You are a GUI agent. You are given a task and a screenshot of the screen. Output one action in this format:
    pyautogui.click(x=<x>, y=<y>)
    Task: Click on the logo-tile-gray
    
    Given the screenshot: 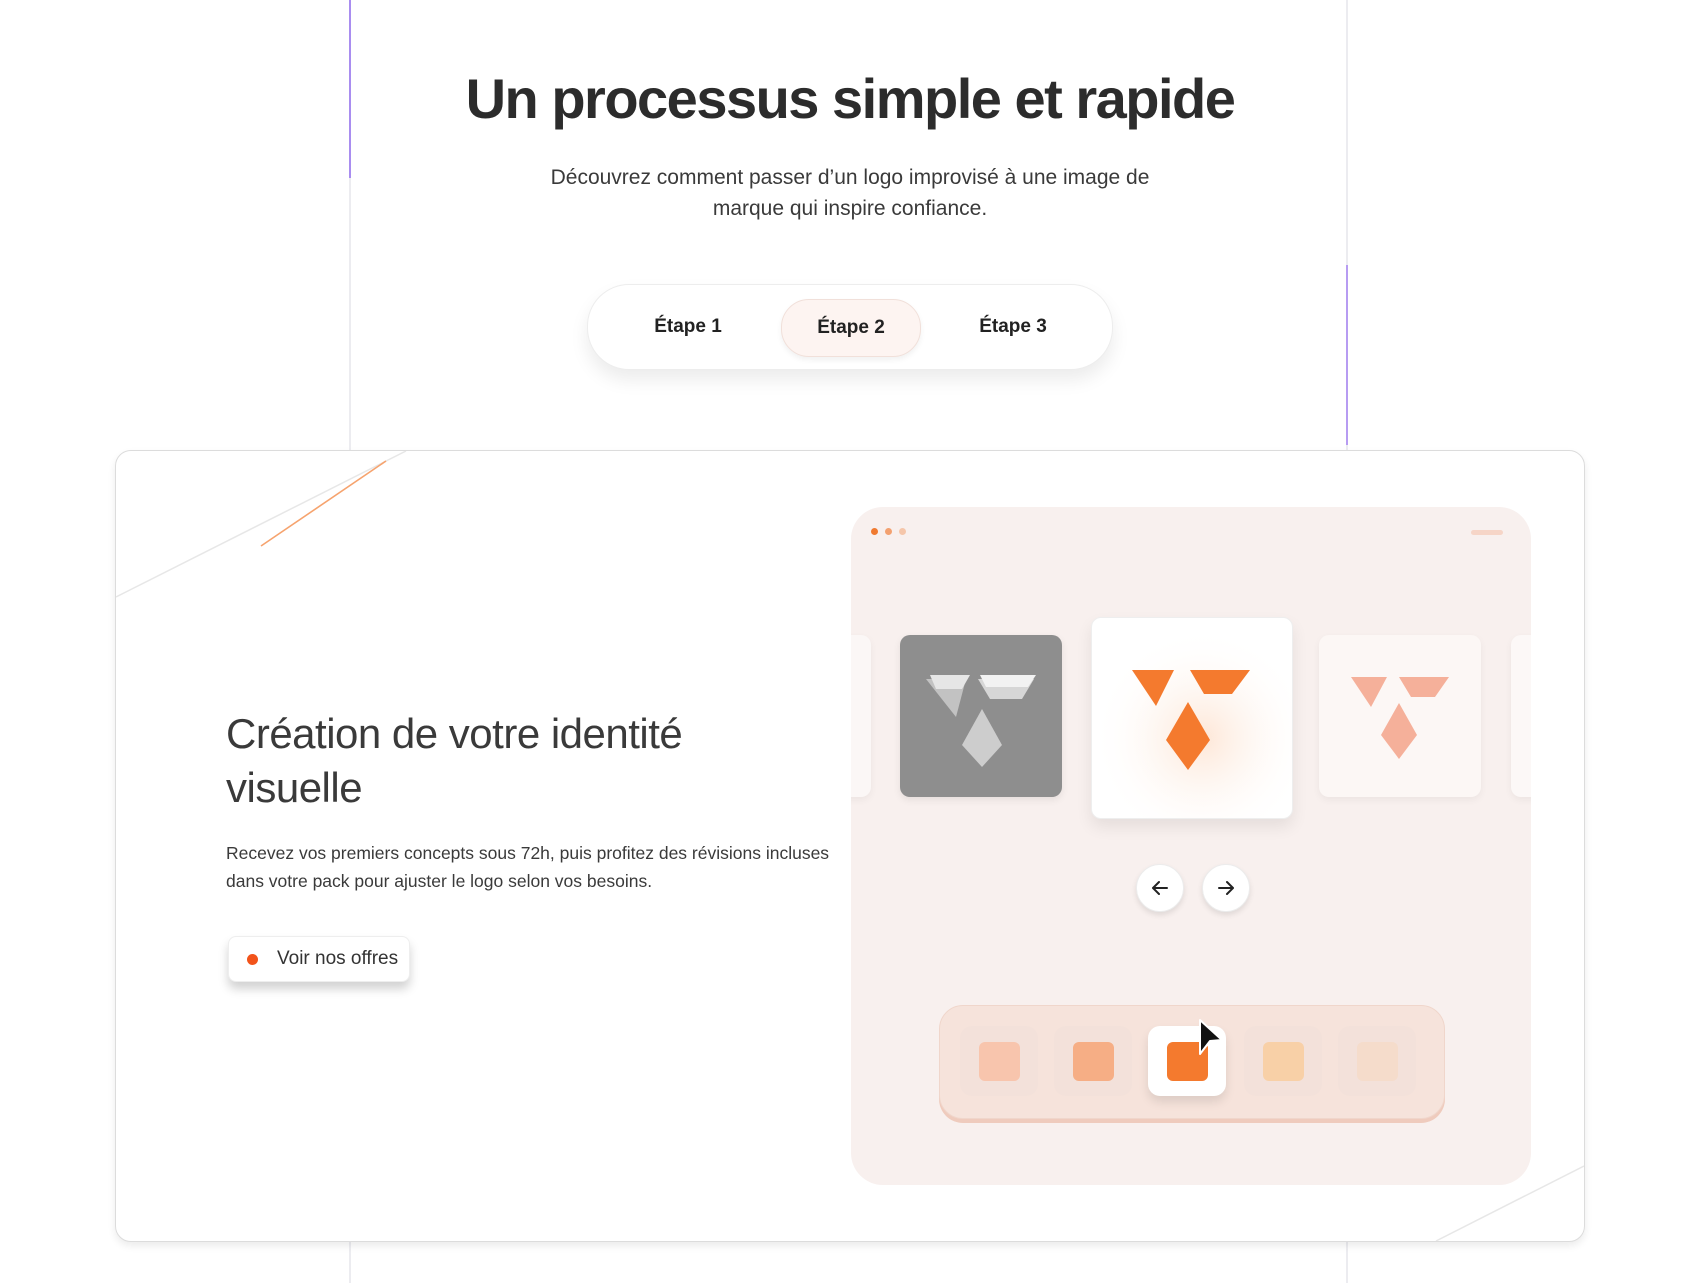 What is the action you would take?
    pyautogui.click(x=981, y=716)
    